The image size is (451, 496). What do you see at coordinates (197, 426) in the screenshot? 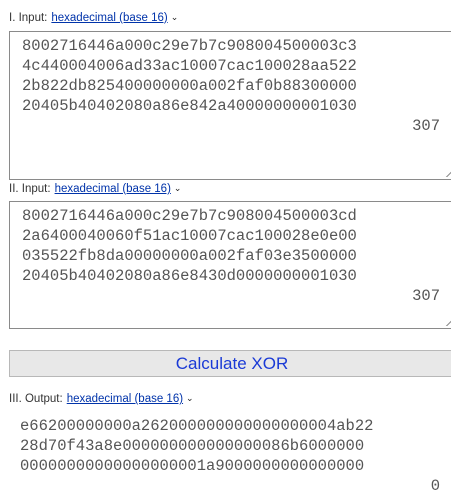
I see `output-line: e66200000000a262000000000000000004ab22` at bounding box center [197, 426].